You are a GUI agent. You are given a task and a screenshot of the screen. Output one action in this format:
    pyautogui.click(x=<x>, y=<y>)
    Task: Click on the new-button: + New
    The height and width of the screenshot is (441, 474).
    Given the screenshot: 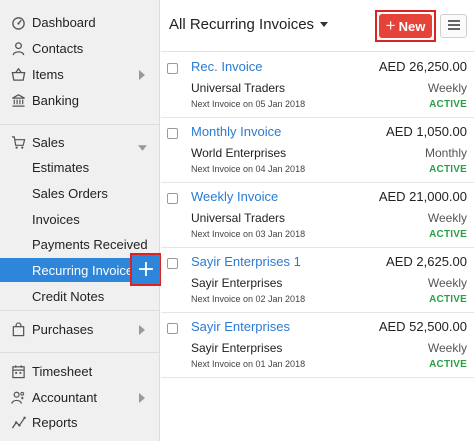 What is the action you would take?
    pyautogui.click(x=405, y=26)
    